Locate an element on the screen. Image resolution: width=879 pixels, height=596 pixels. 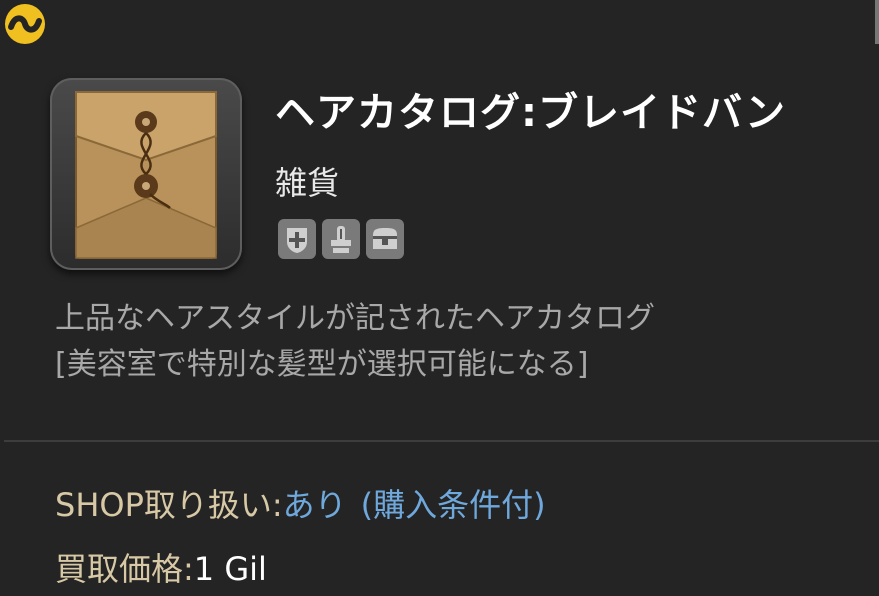
shop-value-link: あり is located at coordinates (315, 505).